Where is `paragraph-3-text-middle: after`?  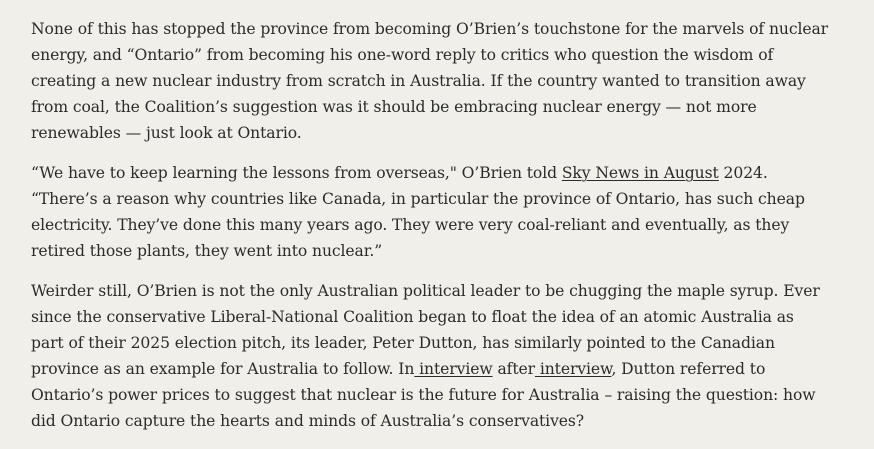 paragraph-3-text-middle: after is located at coordinates (513, 369).